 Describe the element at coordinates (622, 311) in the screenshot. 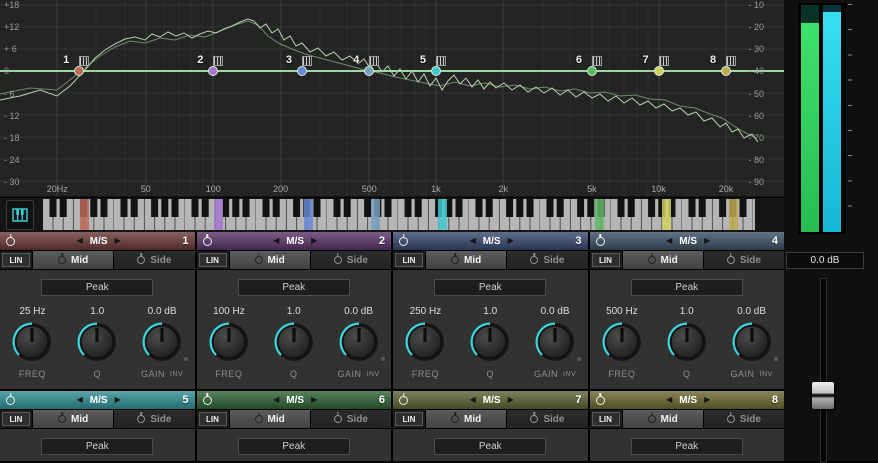

I see `freq-value: 500 Hz` at that location.